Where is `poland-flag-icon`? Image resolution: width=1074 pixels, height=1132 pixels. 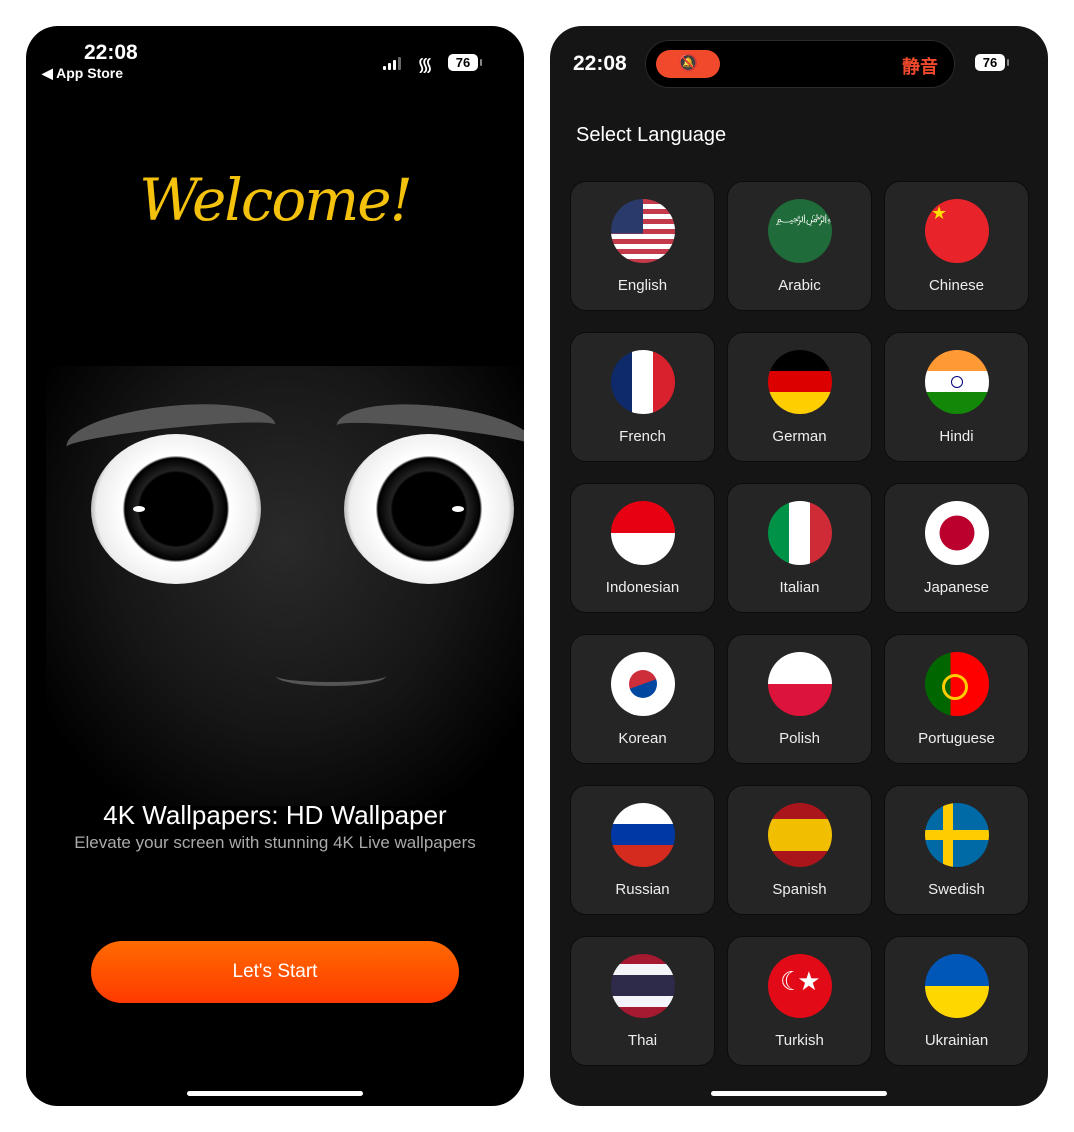
poland-flag-icon is located at coordinates (800, 684).